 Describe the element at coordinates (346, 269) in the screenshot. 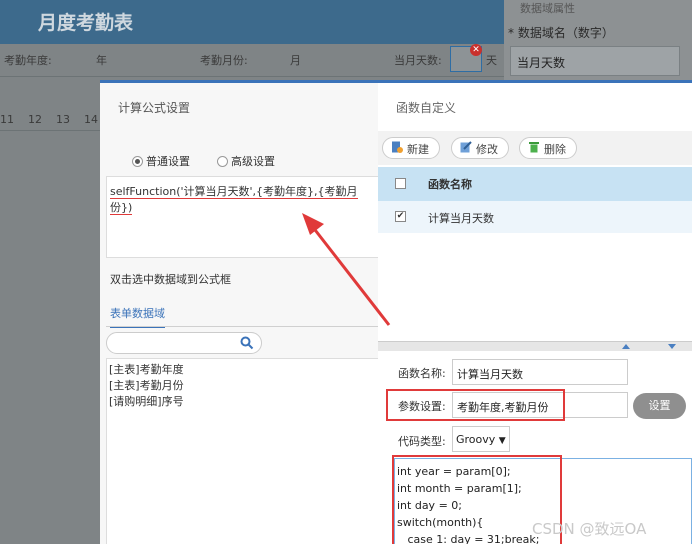

I see `annotation-arrow` at that location.